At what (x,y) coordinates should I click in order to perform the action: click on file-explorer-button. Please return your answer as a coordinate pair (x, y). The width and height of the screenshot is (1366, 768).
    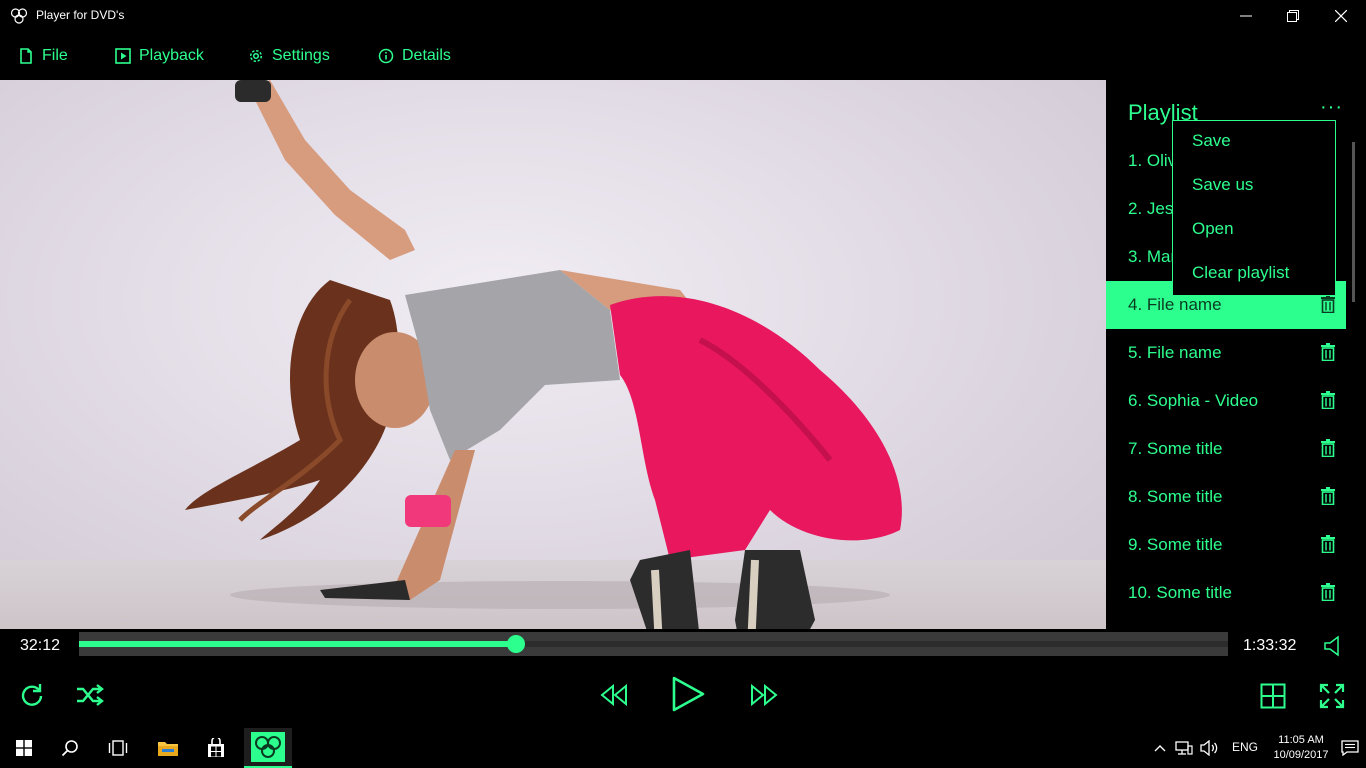
    Looking at the image, I should click on (168, 748).